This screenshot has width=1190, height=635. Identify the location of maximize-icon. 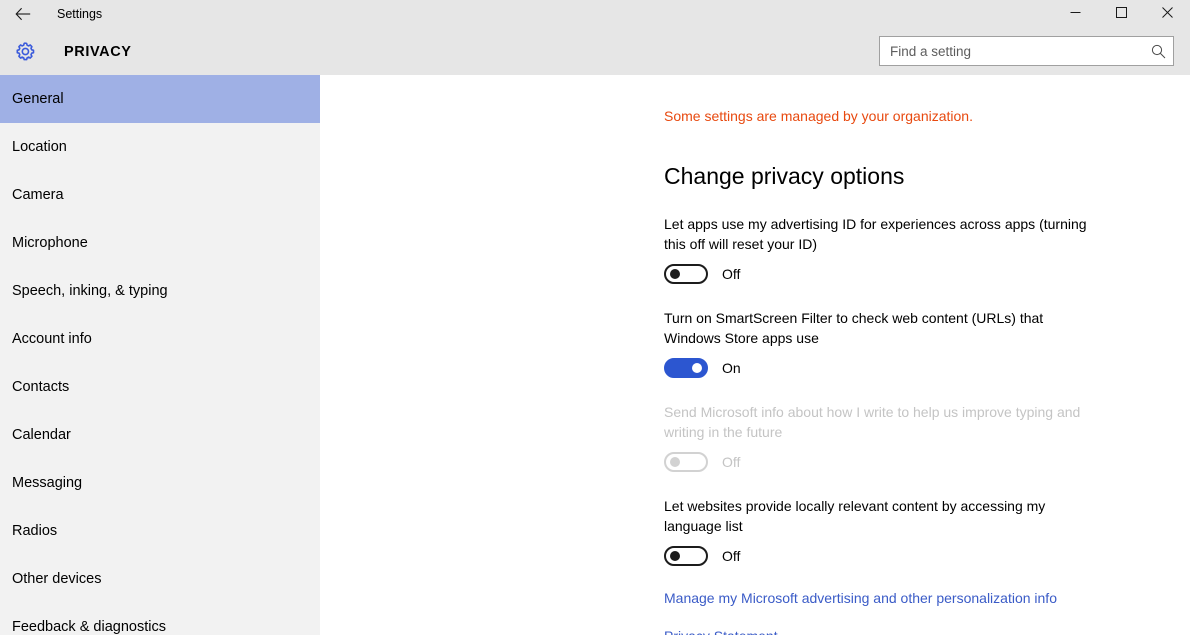
(1121, 14).